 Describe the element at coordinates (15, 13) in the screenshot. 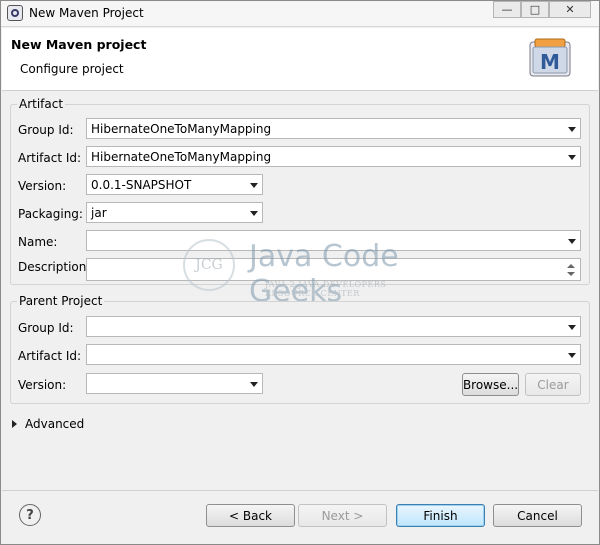

I see `eclipse-icon` at that location.